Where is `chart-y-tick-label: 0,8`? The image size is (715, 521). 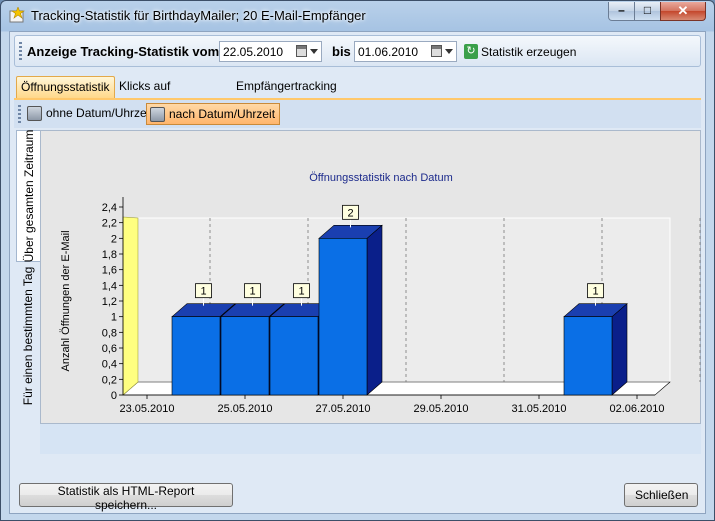 chart-y-tick-label: 0,8 is located at coordinates (109, 333).